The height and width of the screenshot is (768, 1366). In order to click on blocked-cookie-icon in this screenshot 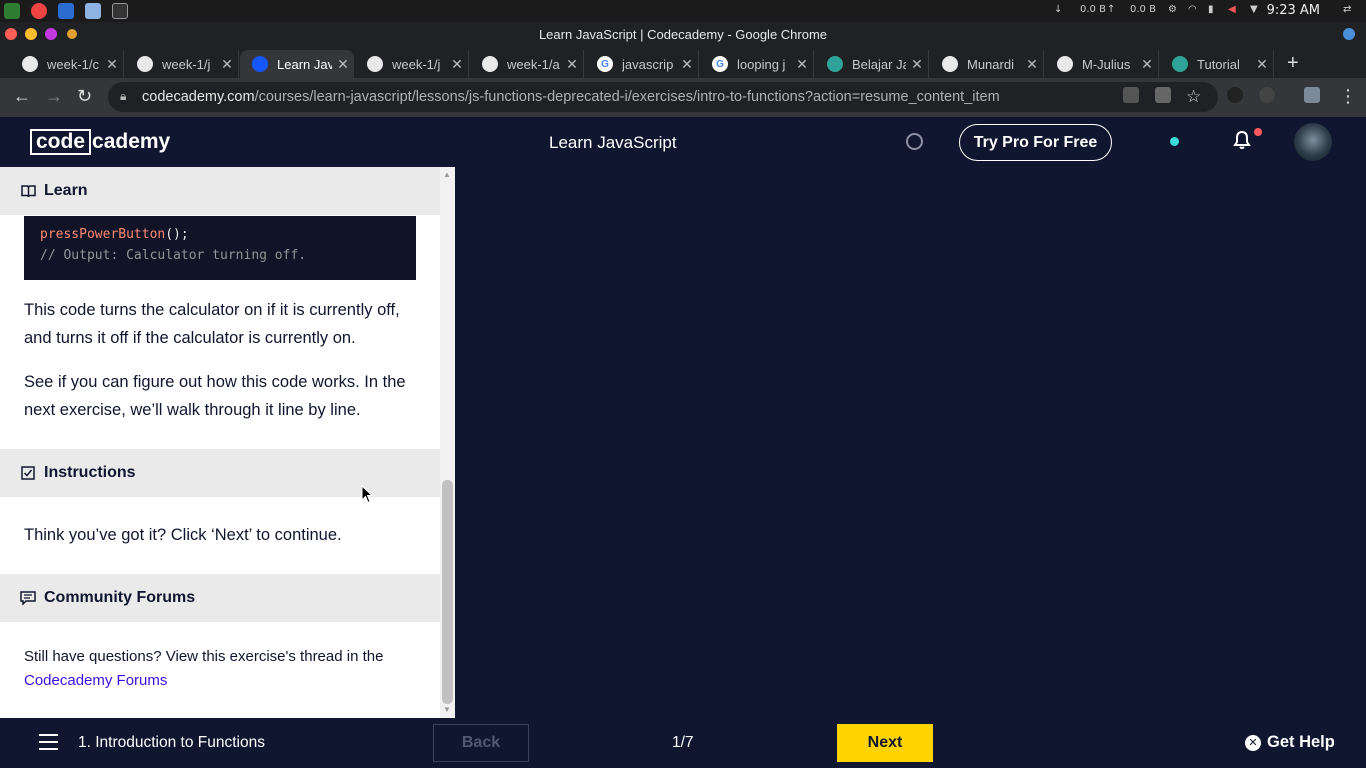, I will do `click(1131, 95)`.